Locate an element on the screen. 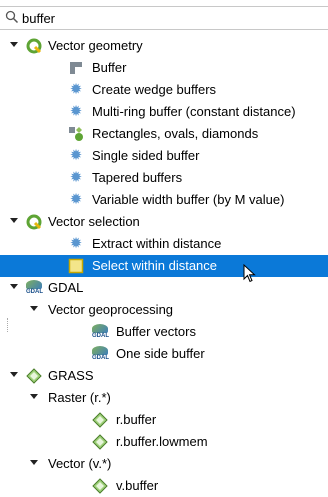  algorithm-label: r.buffer.lowmem is located at coordinates (162, 441).